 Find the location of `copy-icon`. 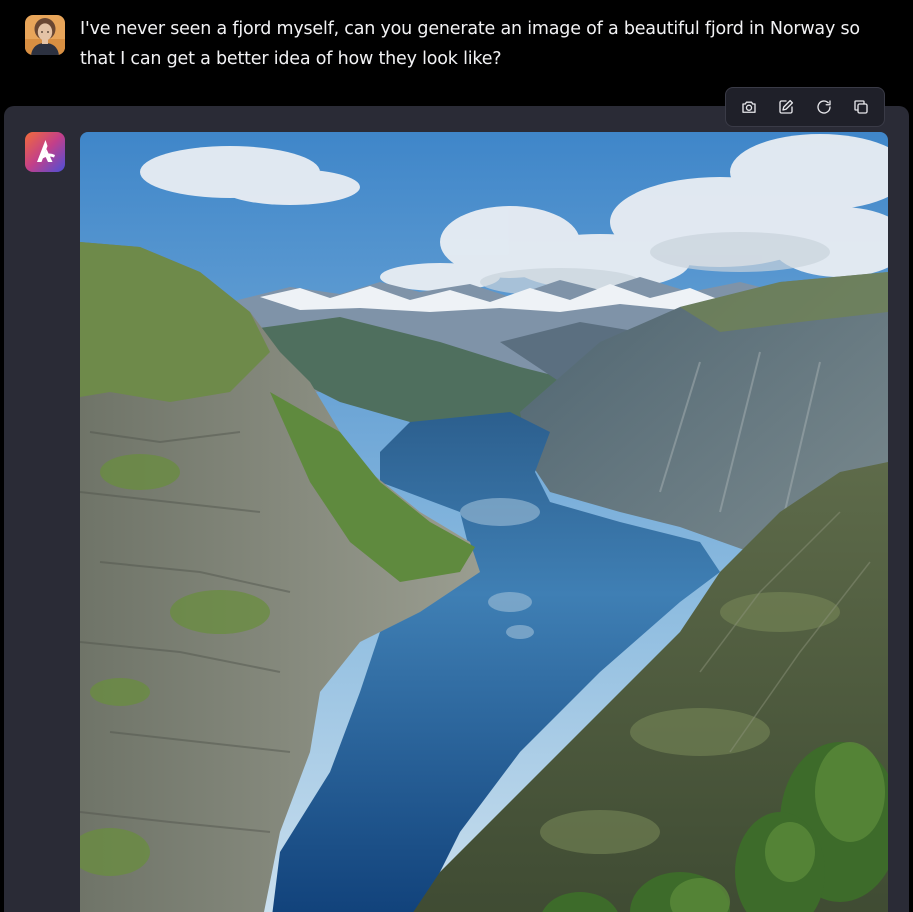

copy-icon is located at coordinates (861, 107).